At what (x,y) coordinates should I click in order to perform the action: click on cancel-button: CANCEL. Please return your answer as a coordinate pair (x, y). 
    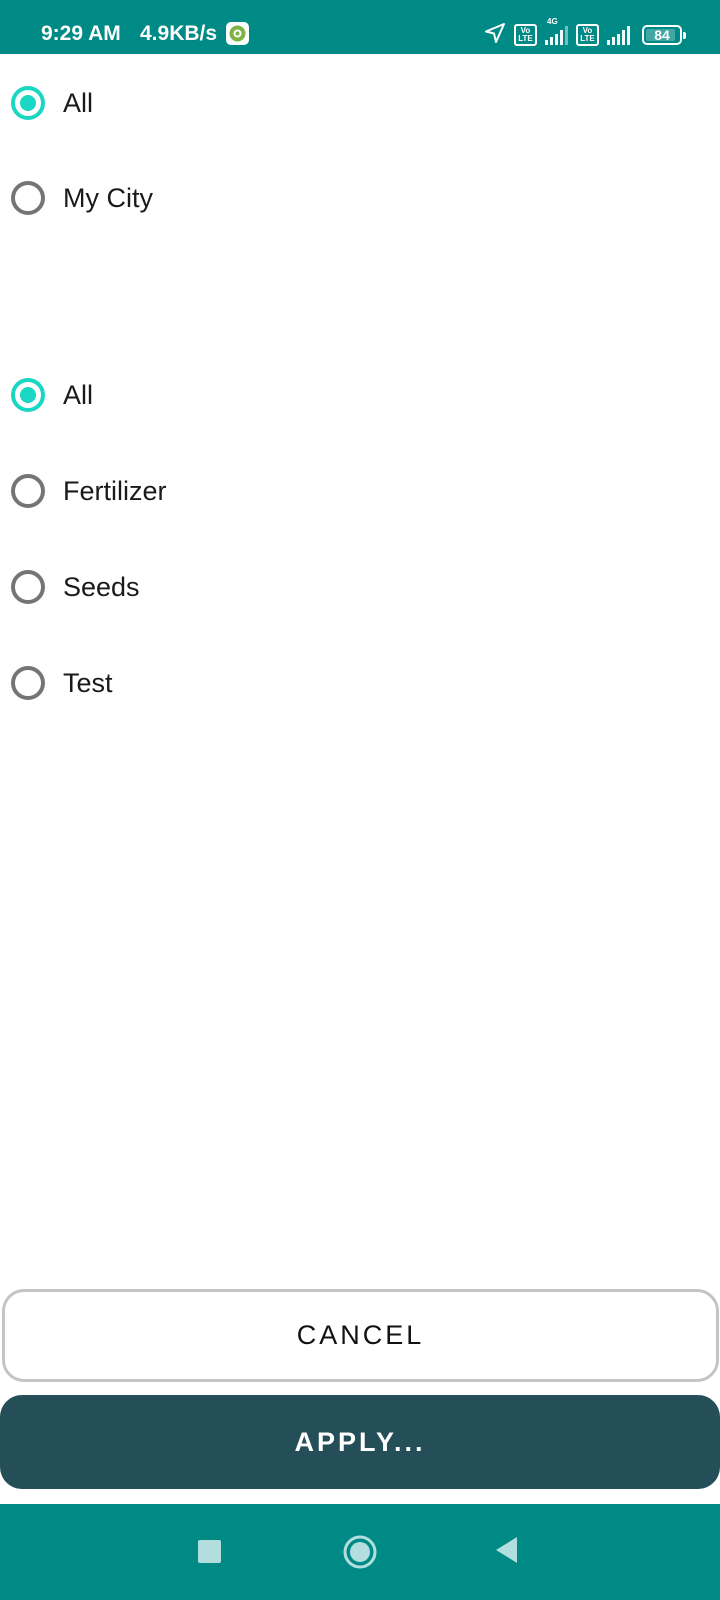
    Looking at the image, I should click on (360, 1335).